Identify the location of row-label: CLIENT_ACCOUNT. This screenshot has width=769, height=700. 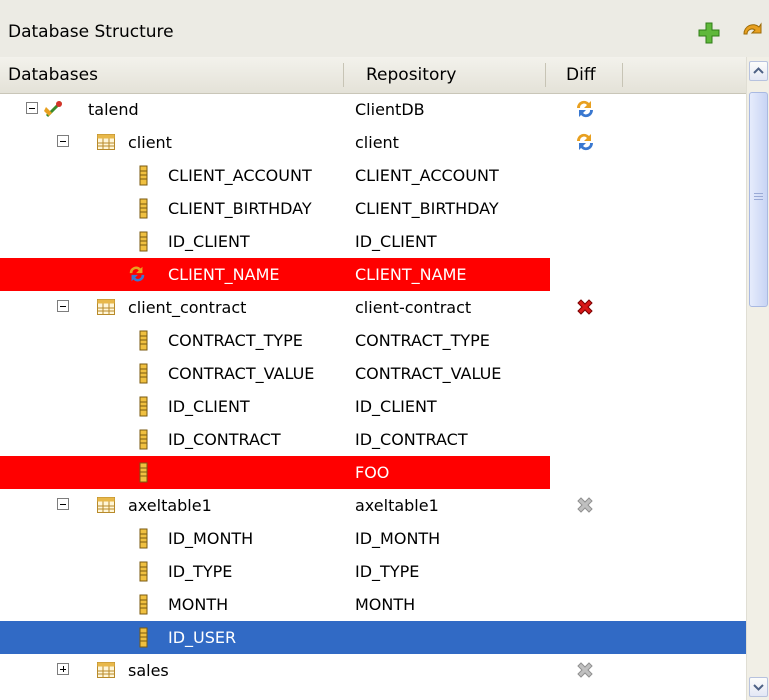
(240, 175).